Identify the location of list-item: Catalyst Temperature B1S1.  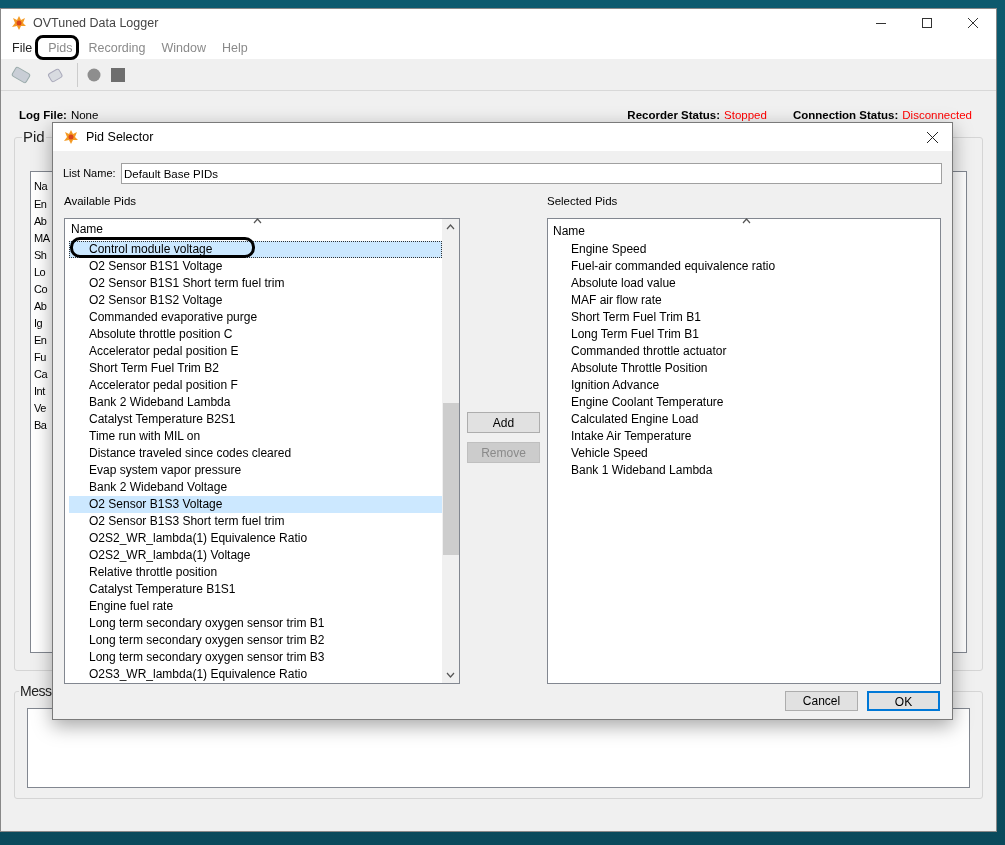
(255, 590).